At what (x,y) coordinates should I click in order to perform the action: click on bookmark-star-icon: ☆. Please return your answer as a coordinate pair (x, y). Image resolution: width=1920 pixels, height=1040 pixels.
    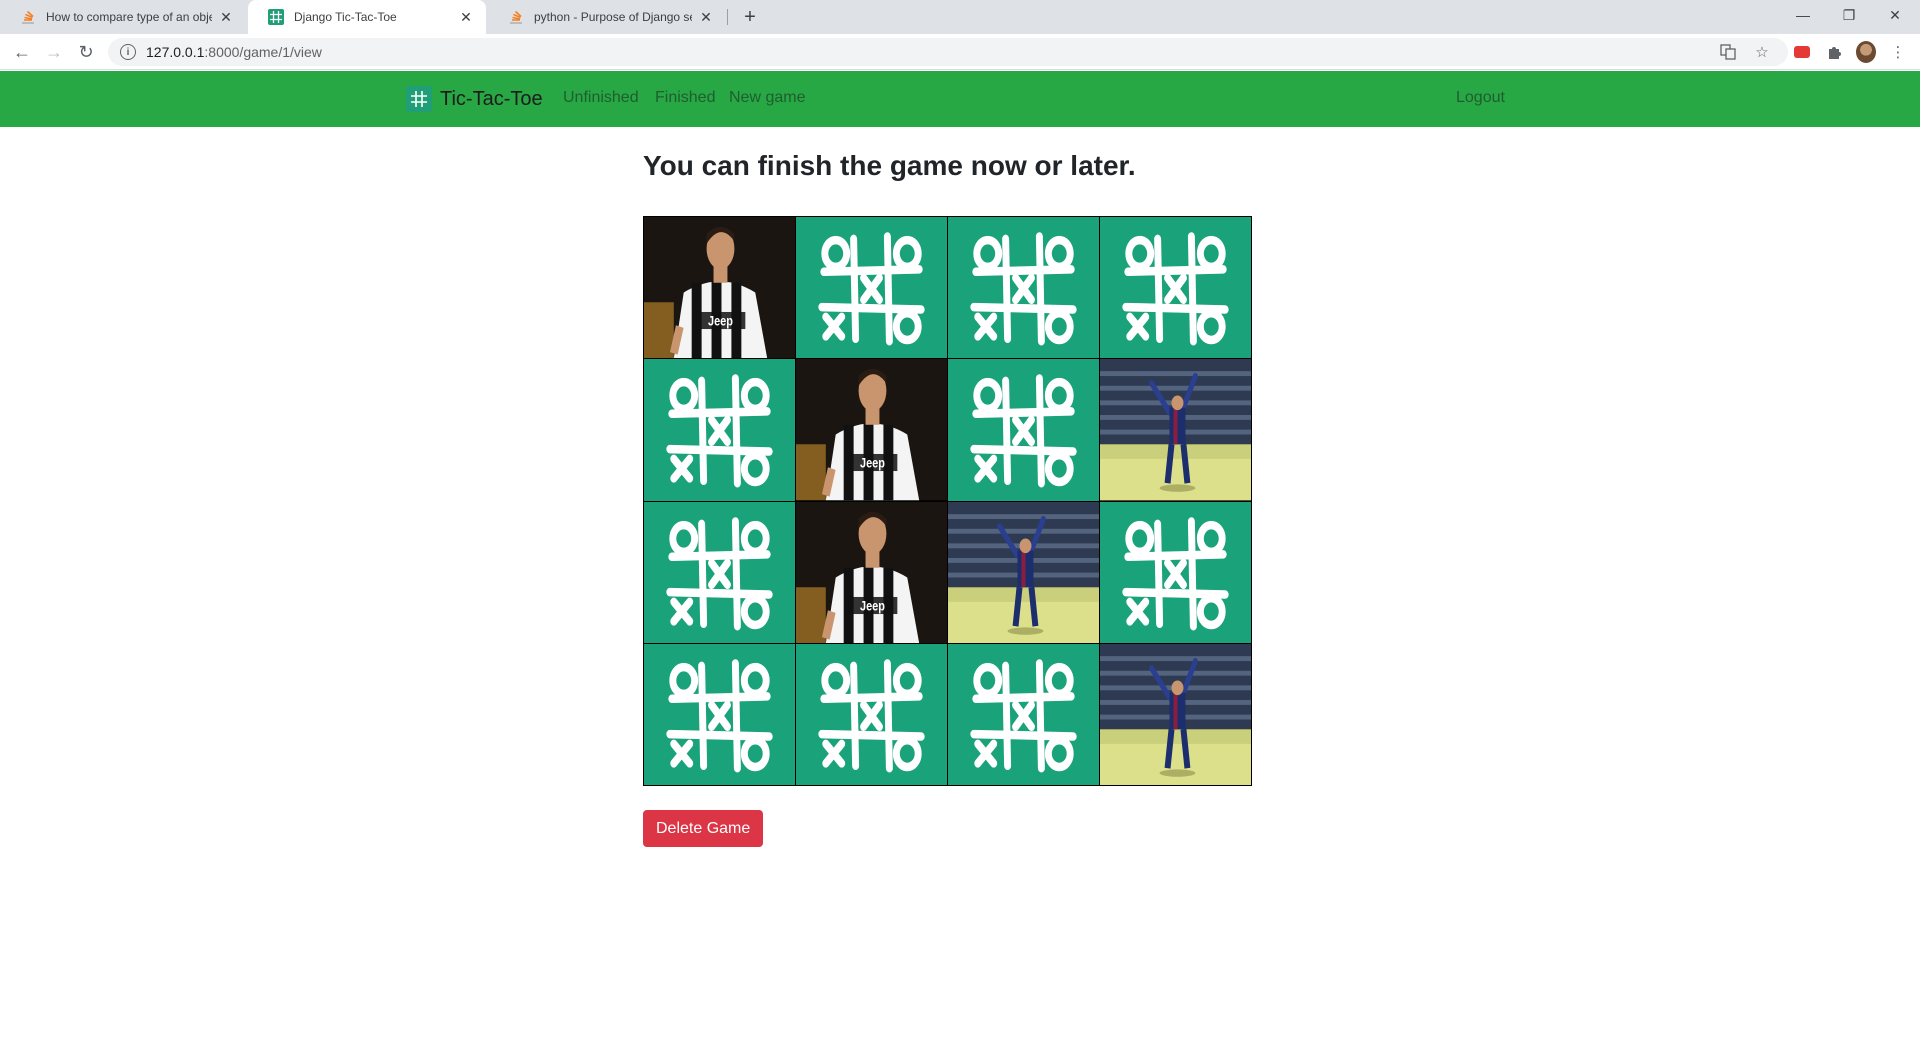
    Looking at the image, I should click on (1762, 52).